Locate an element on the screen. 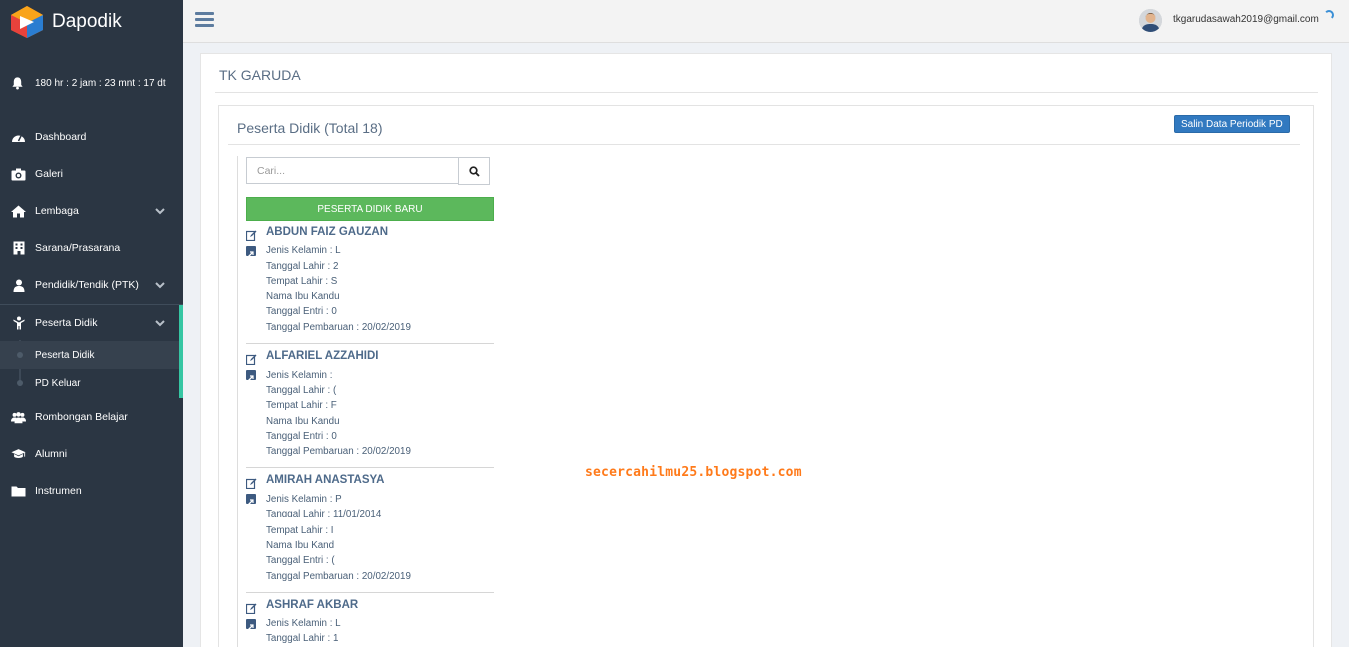  tanggal-lahir: Tanggal Lahir : 11/01/2014 is located at coordinates (324, 513).